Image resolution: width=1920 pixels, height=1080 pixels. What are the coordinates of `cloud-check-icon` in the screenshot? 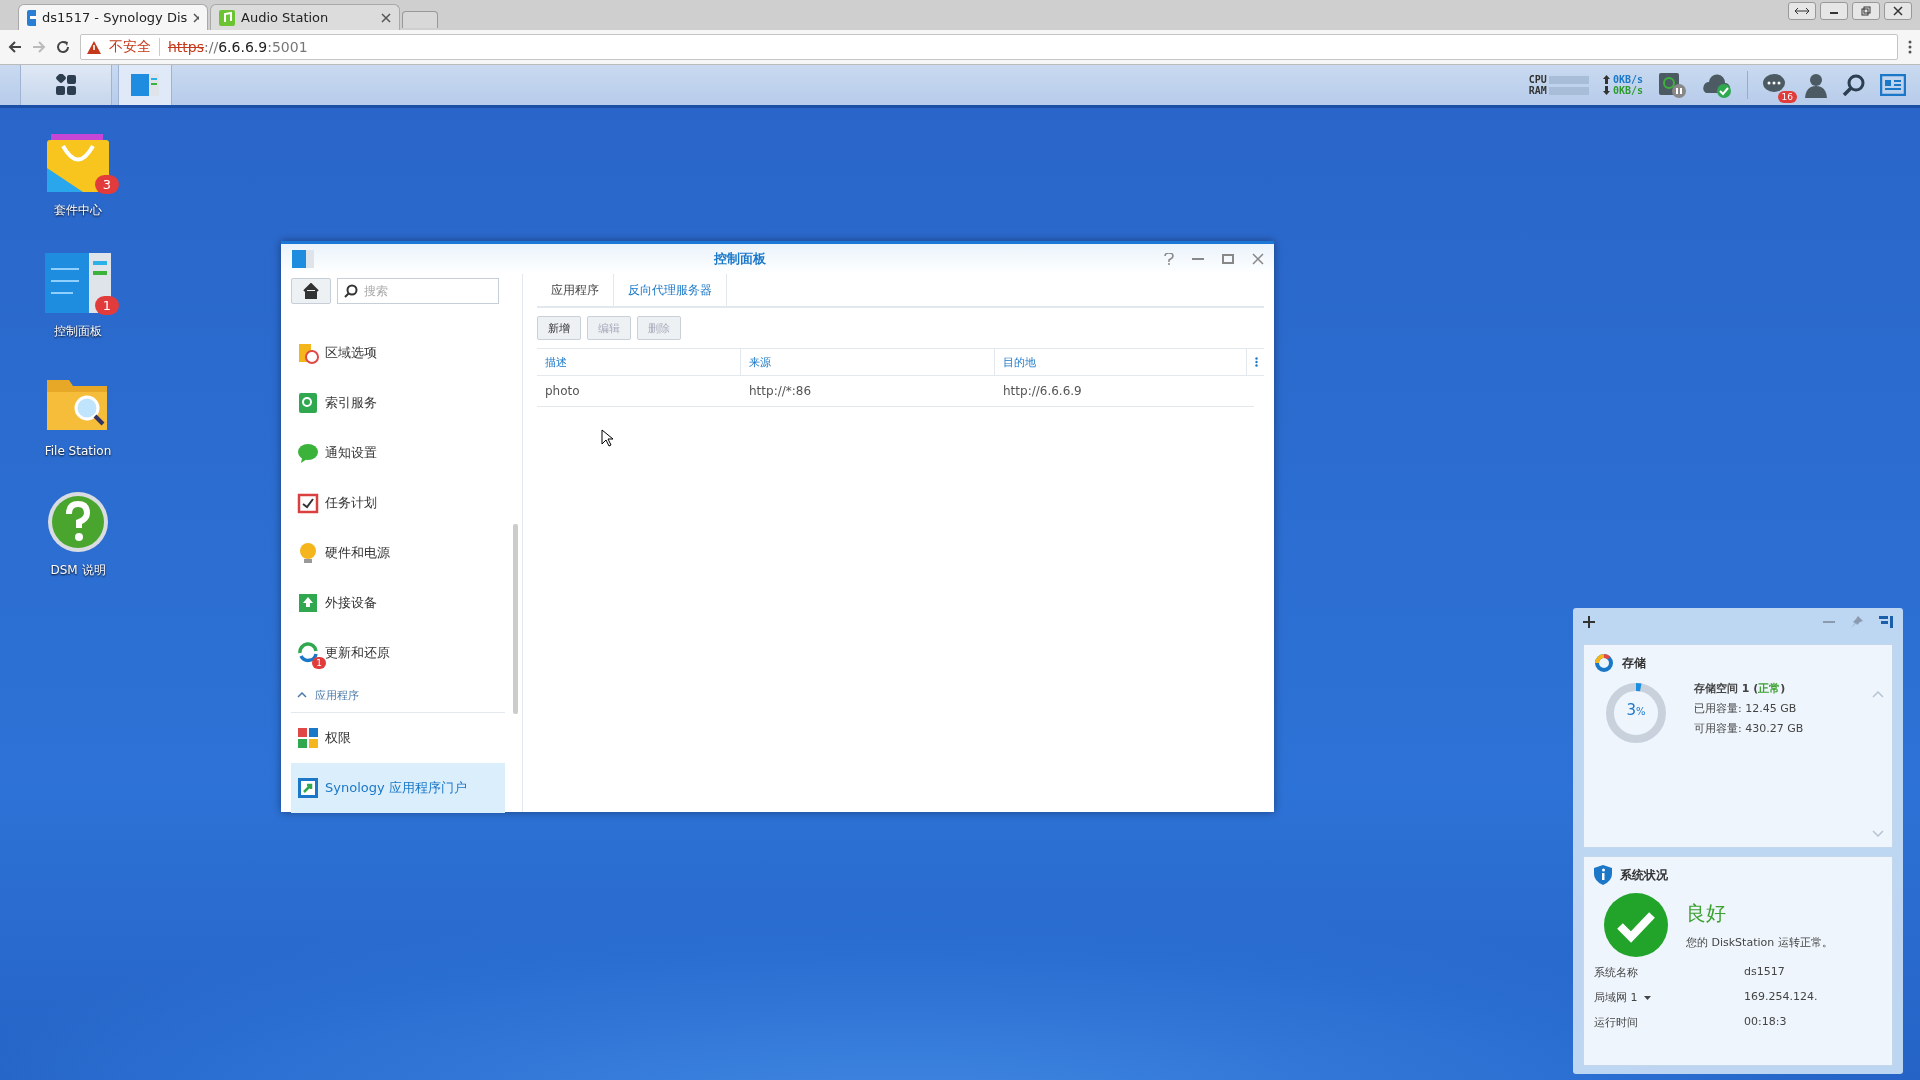 It's located at (1717, 85).